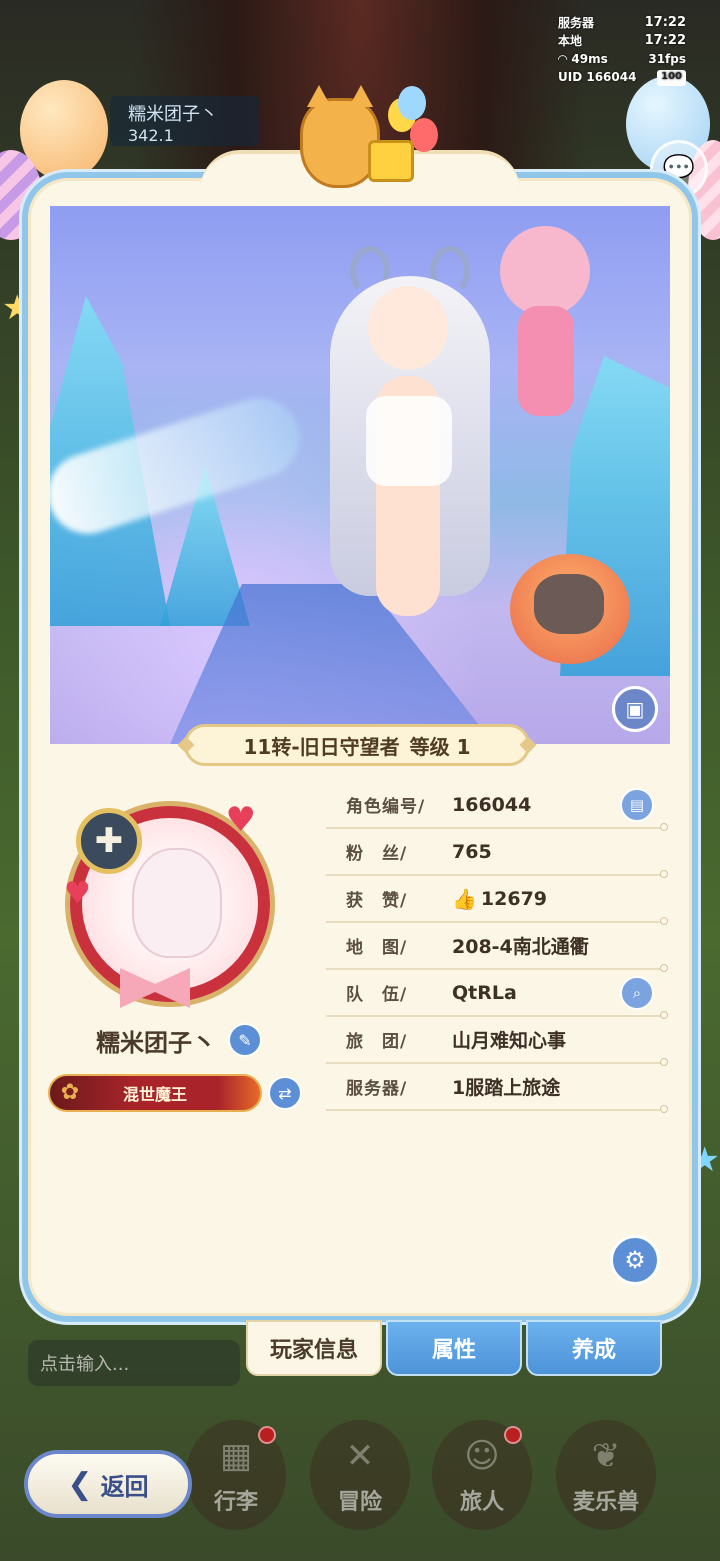  Describe the element at coordinates (173, 114) in the screenshot. I see `background-name: 糯米团子丶` at that location.